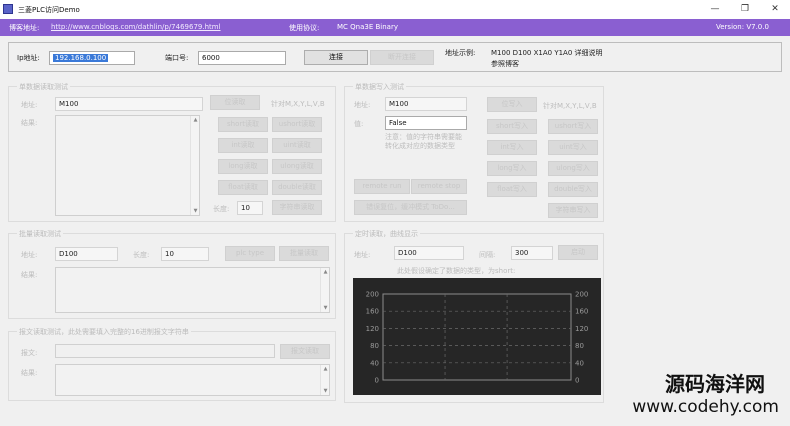 The image size is (790, 426). I want to click on read-note: 针对M,X,Y,L,V,B, so click(298, 104).